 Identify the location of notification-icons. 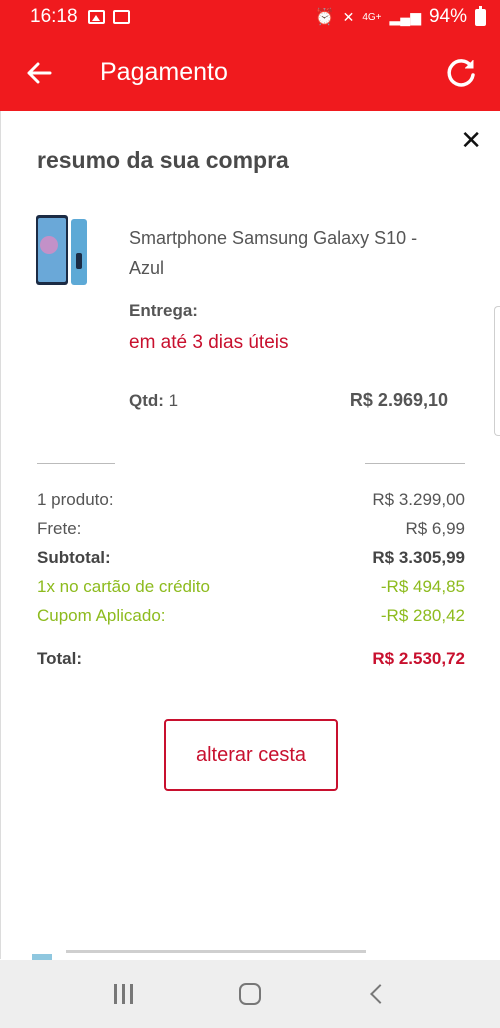
(108, 17).